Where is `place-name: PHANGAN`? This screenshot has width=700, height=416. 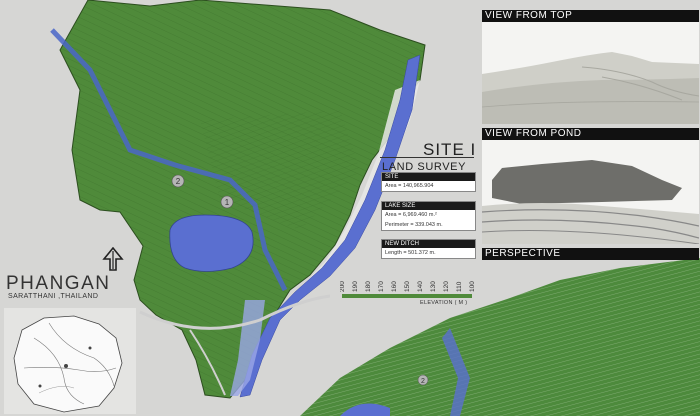 place-name: PHANGAN is located at coordinates (58, 283).